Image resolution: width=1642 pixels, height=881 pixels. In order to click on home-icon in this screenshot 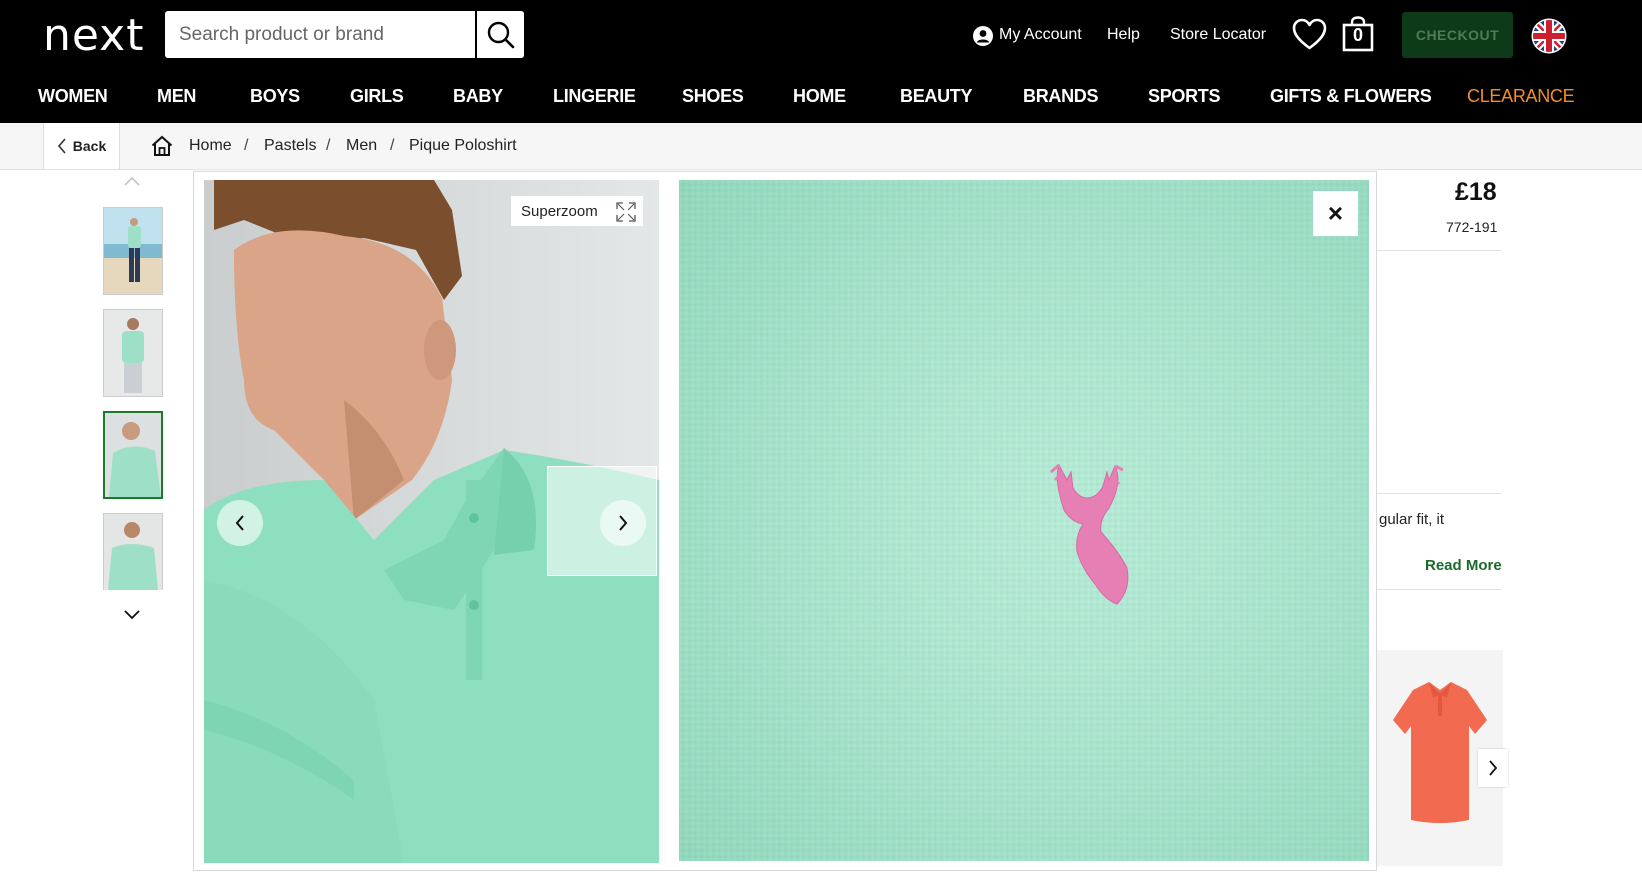, I will do `click(162, 146)`.